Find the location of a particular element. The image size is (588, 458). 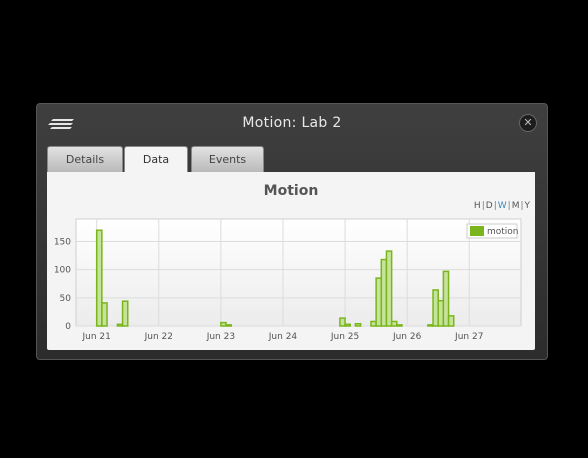

x-tick-label: Jun 23 is located at coordinates (220, 337).